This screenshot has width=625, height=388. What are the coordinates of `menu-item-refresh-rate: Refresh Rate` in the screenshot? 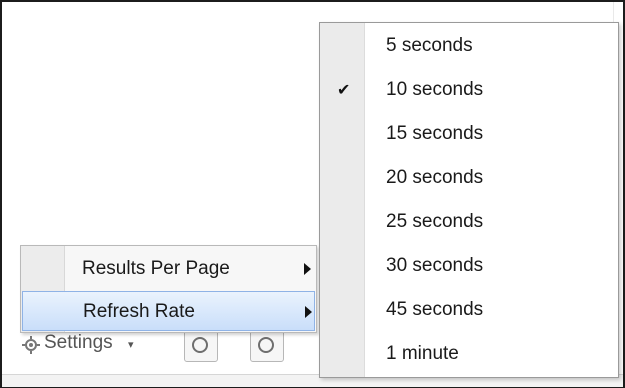 It's located at (168, 311).